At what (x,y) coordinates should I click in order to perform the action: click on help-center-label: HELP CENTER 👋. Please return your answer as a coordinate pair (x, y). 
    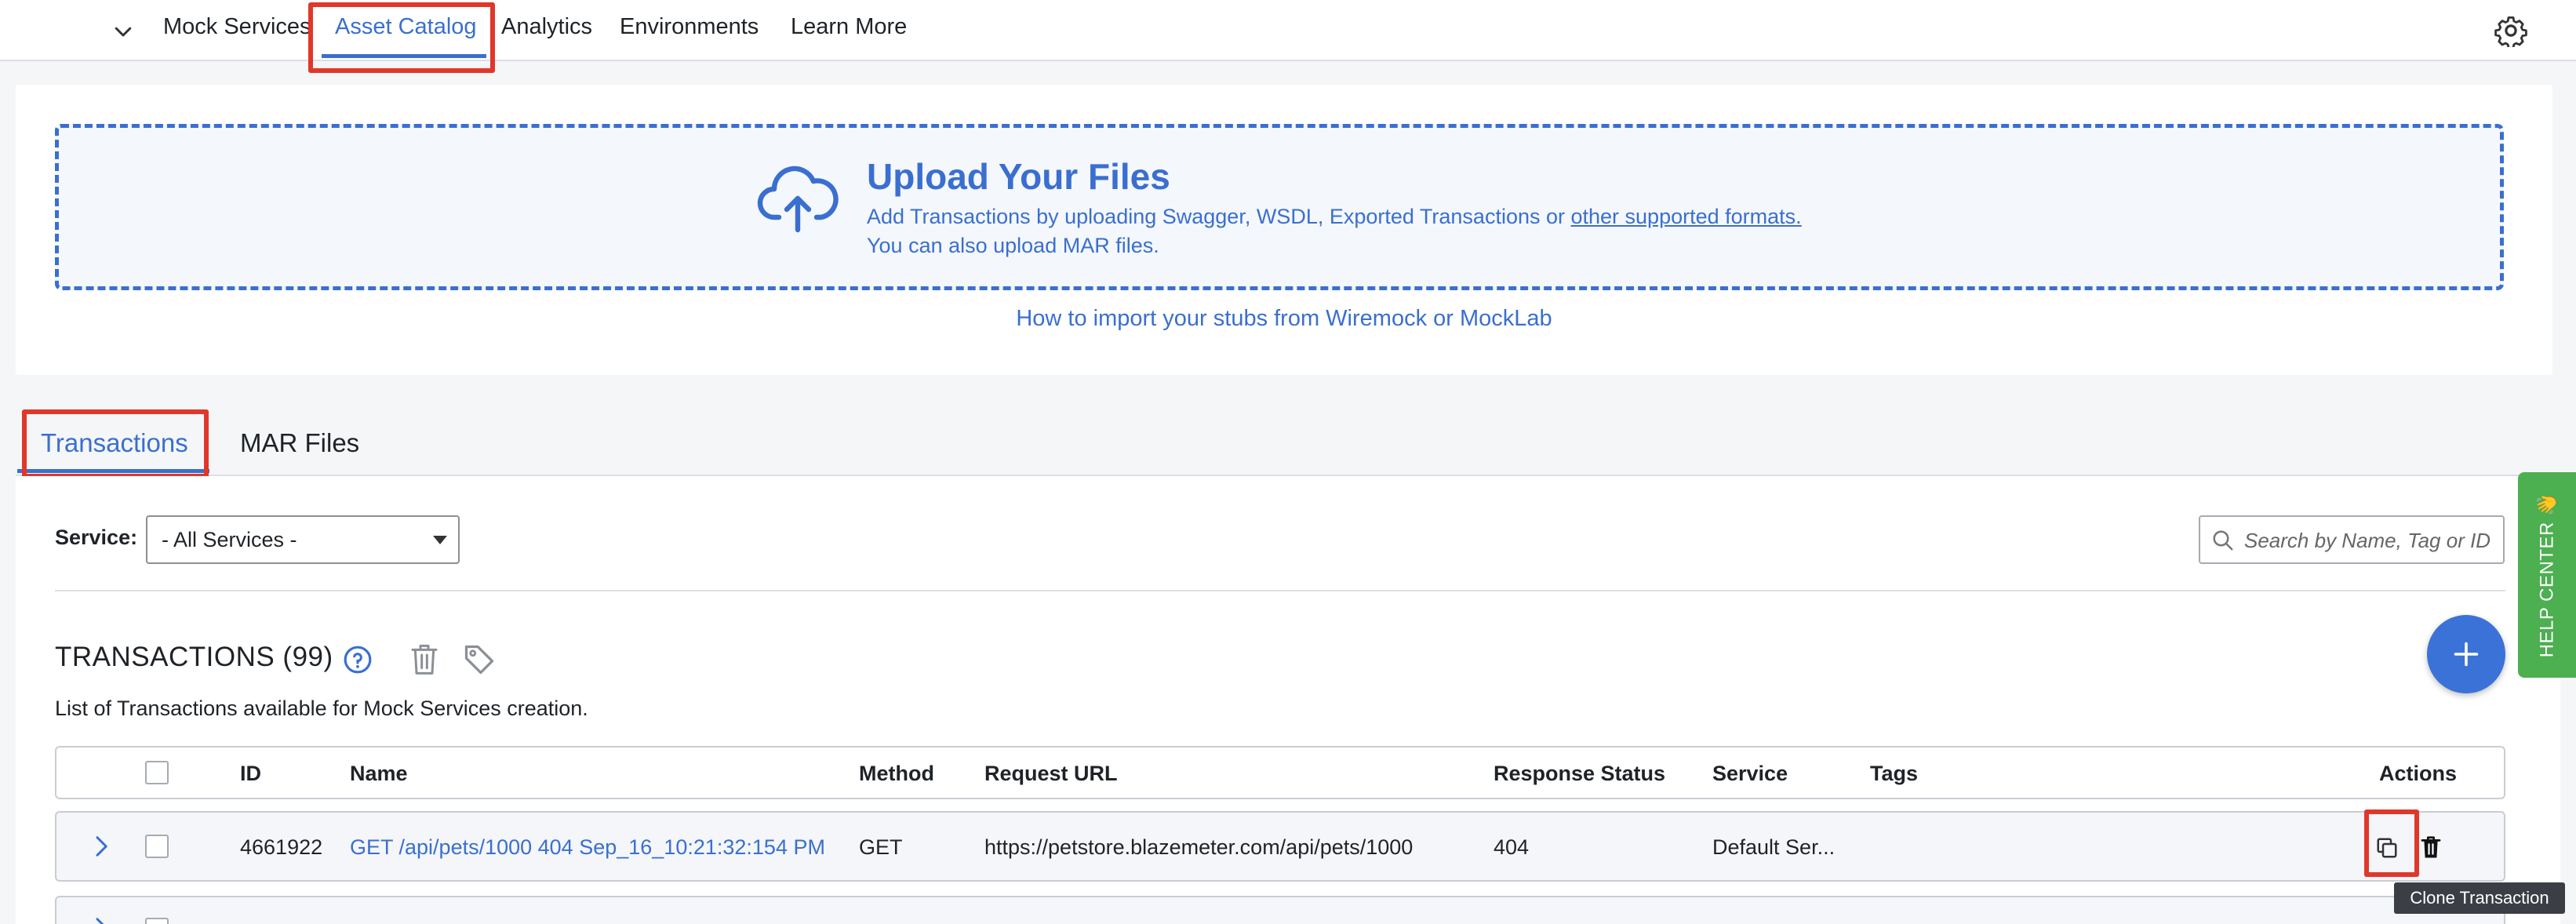
    Looking at the image, I should click on (2547, 575).